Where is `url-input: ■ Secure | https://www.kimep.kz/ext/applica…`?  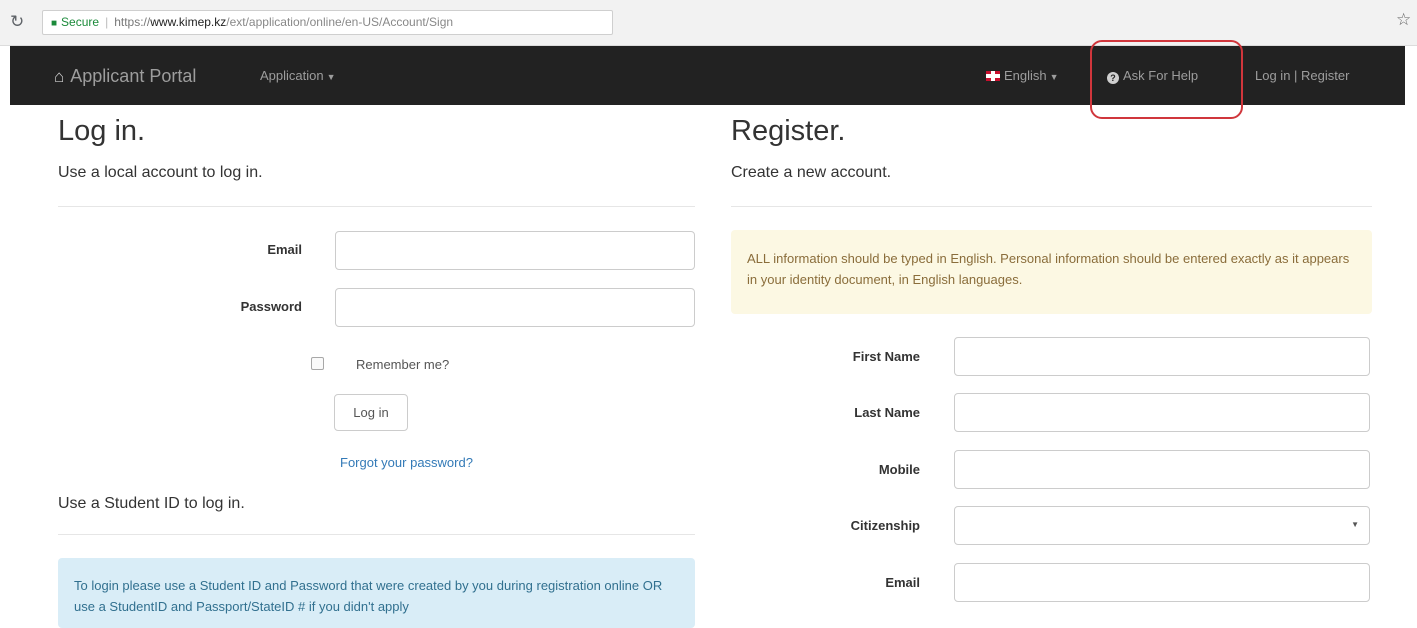
url-input: ■ Secure | https://www.kimep.kz/ext/applica… is located at coordinates (327, 22).